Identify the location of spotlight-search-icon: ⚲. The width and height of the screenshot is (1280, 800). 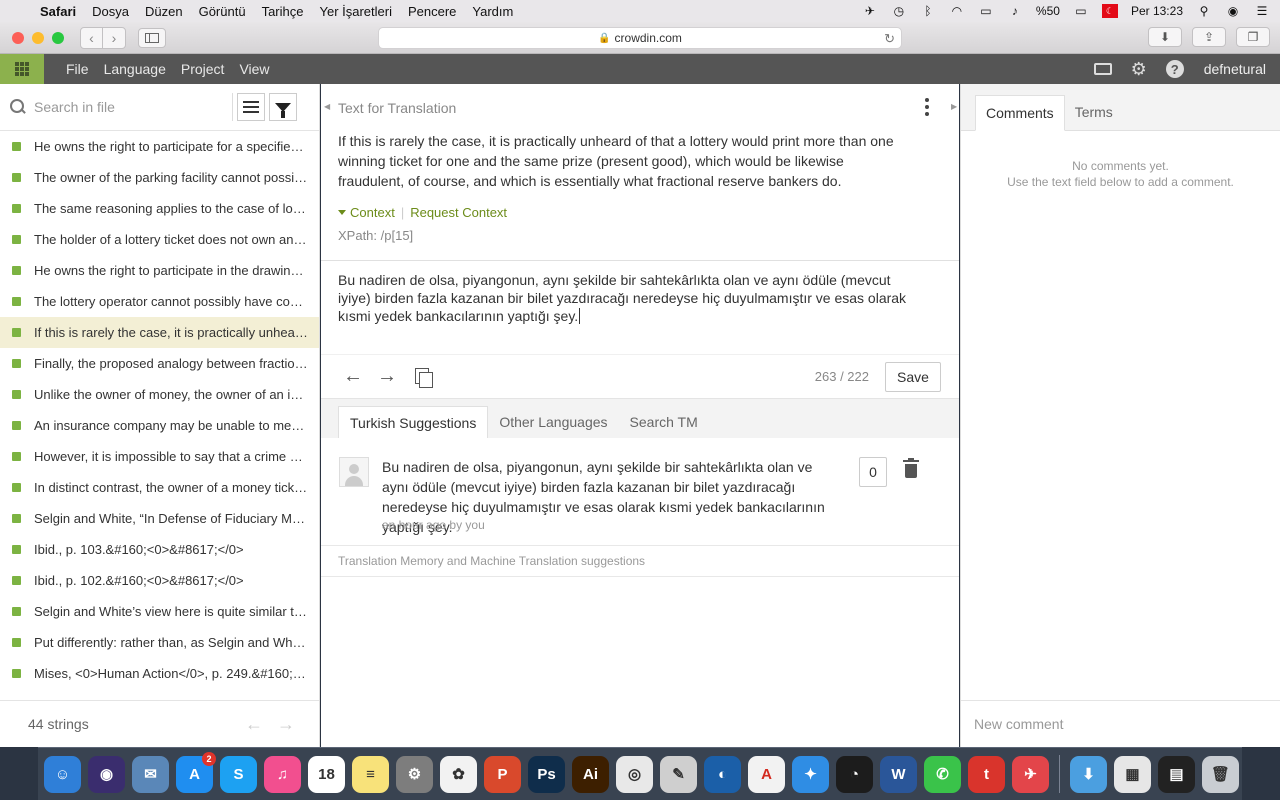
(1204, 11).